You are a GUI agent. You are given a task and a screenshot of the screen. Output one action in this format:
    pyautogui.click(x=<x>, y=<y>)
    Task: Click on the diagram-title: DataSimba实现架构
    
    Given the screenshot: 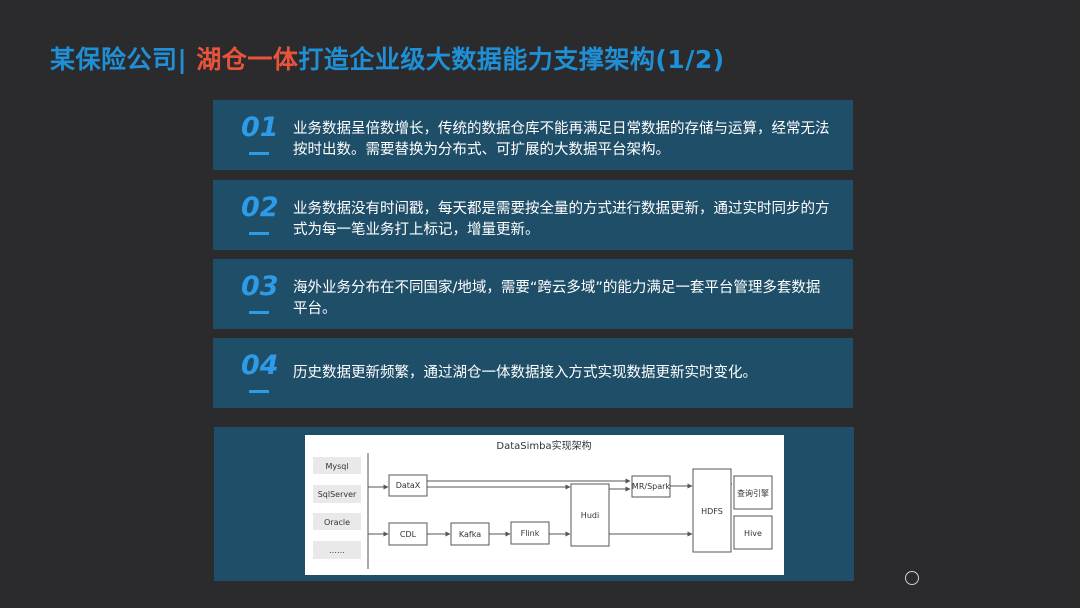 What is the action you would take?
    pyautogui.click(x=543, y=445)
    